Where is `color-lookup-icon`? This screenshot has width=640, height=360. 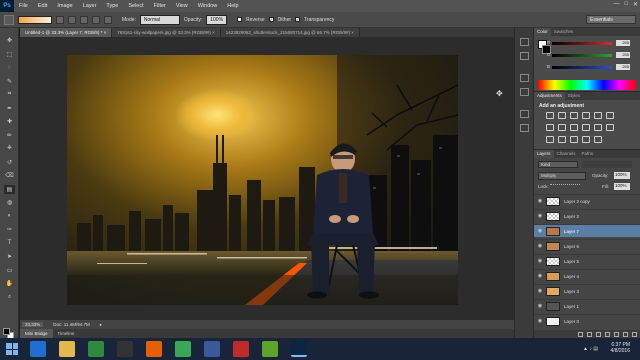
color-lookup-icon is located at coordinates (610, 127).